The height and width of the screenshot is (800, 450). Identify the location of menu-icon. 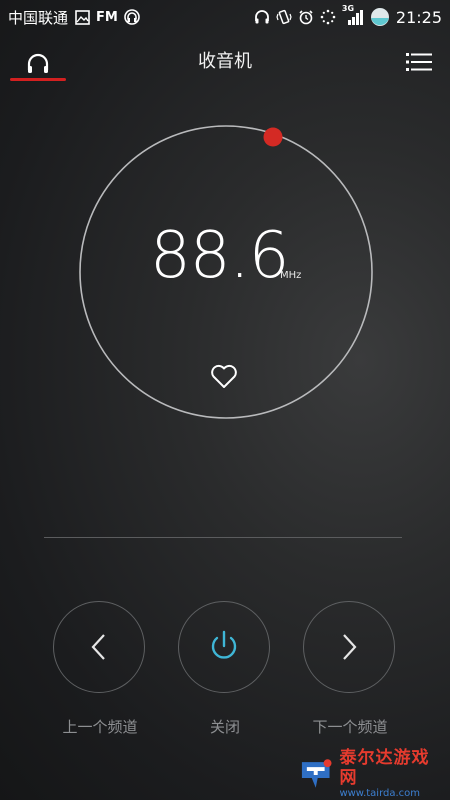
(419, 62).